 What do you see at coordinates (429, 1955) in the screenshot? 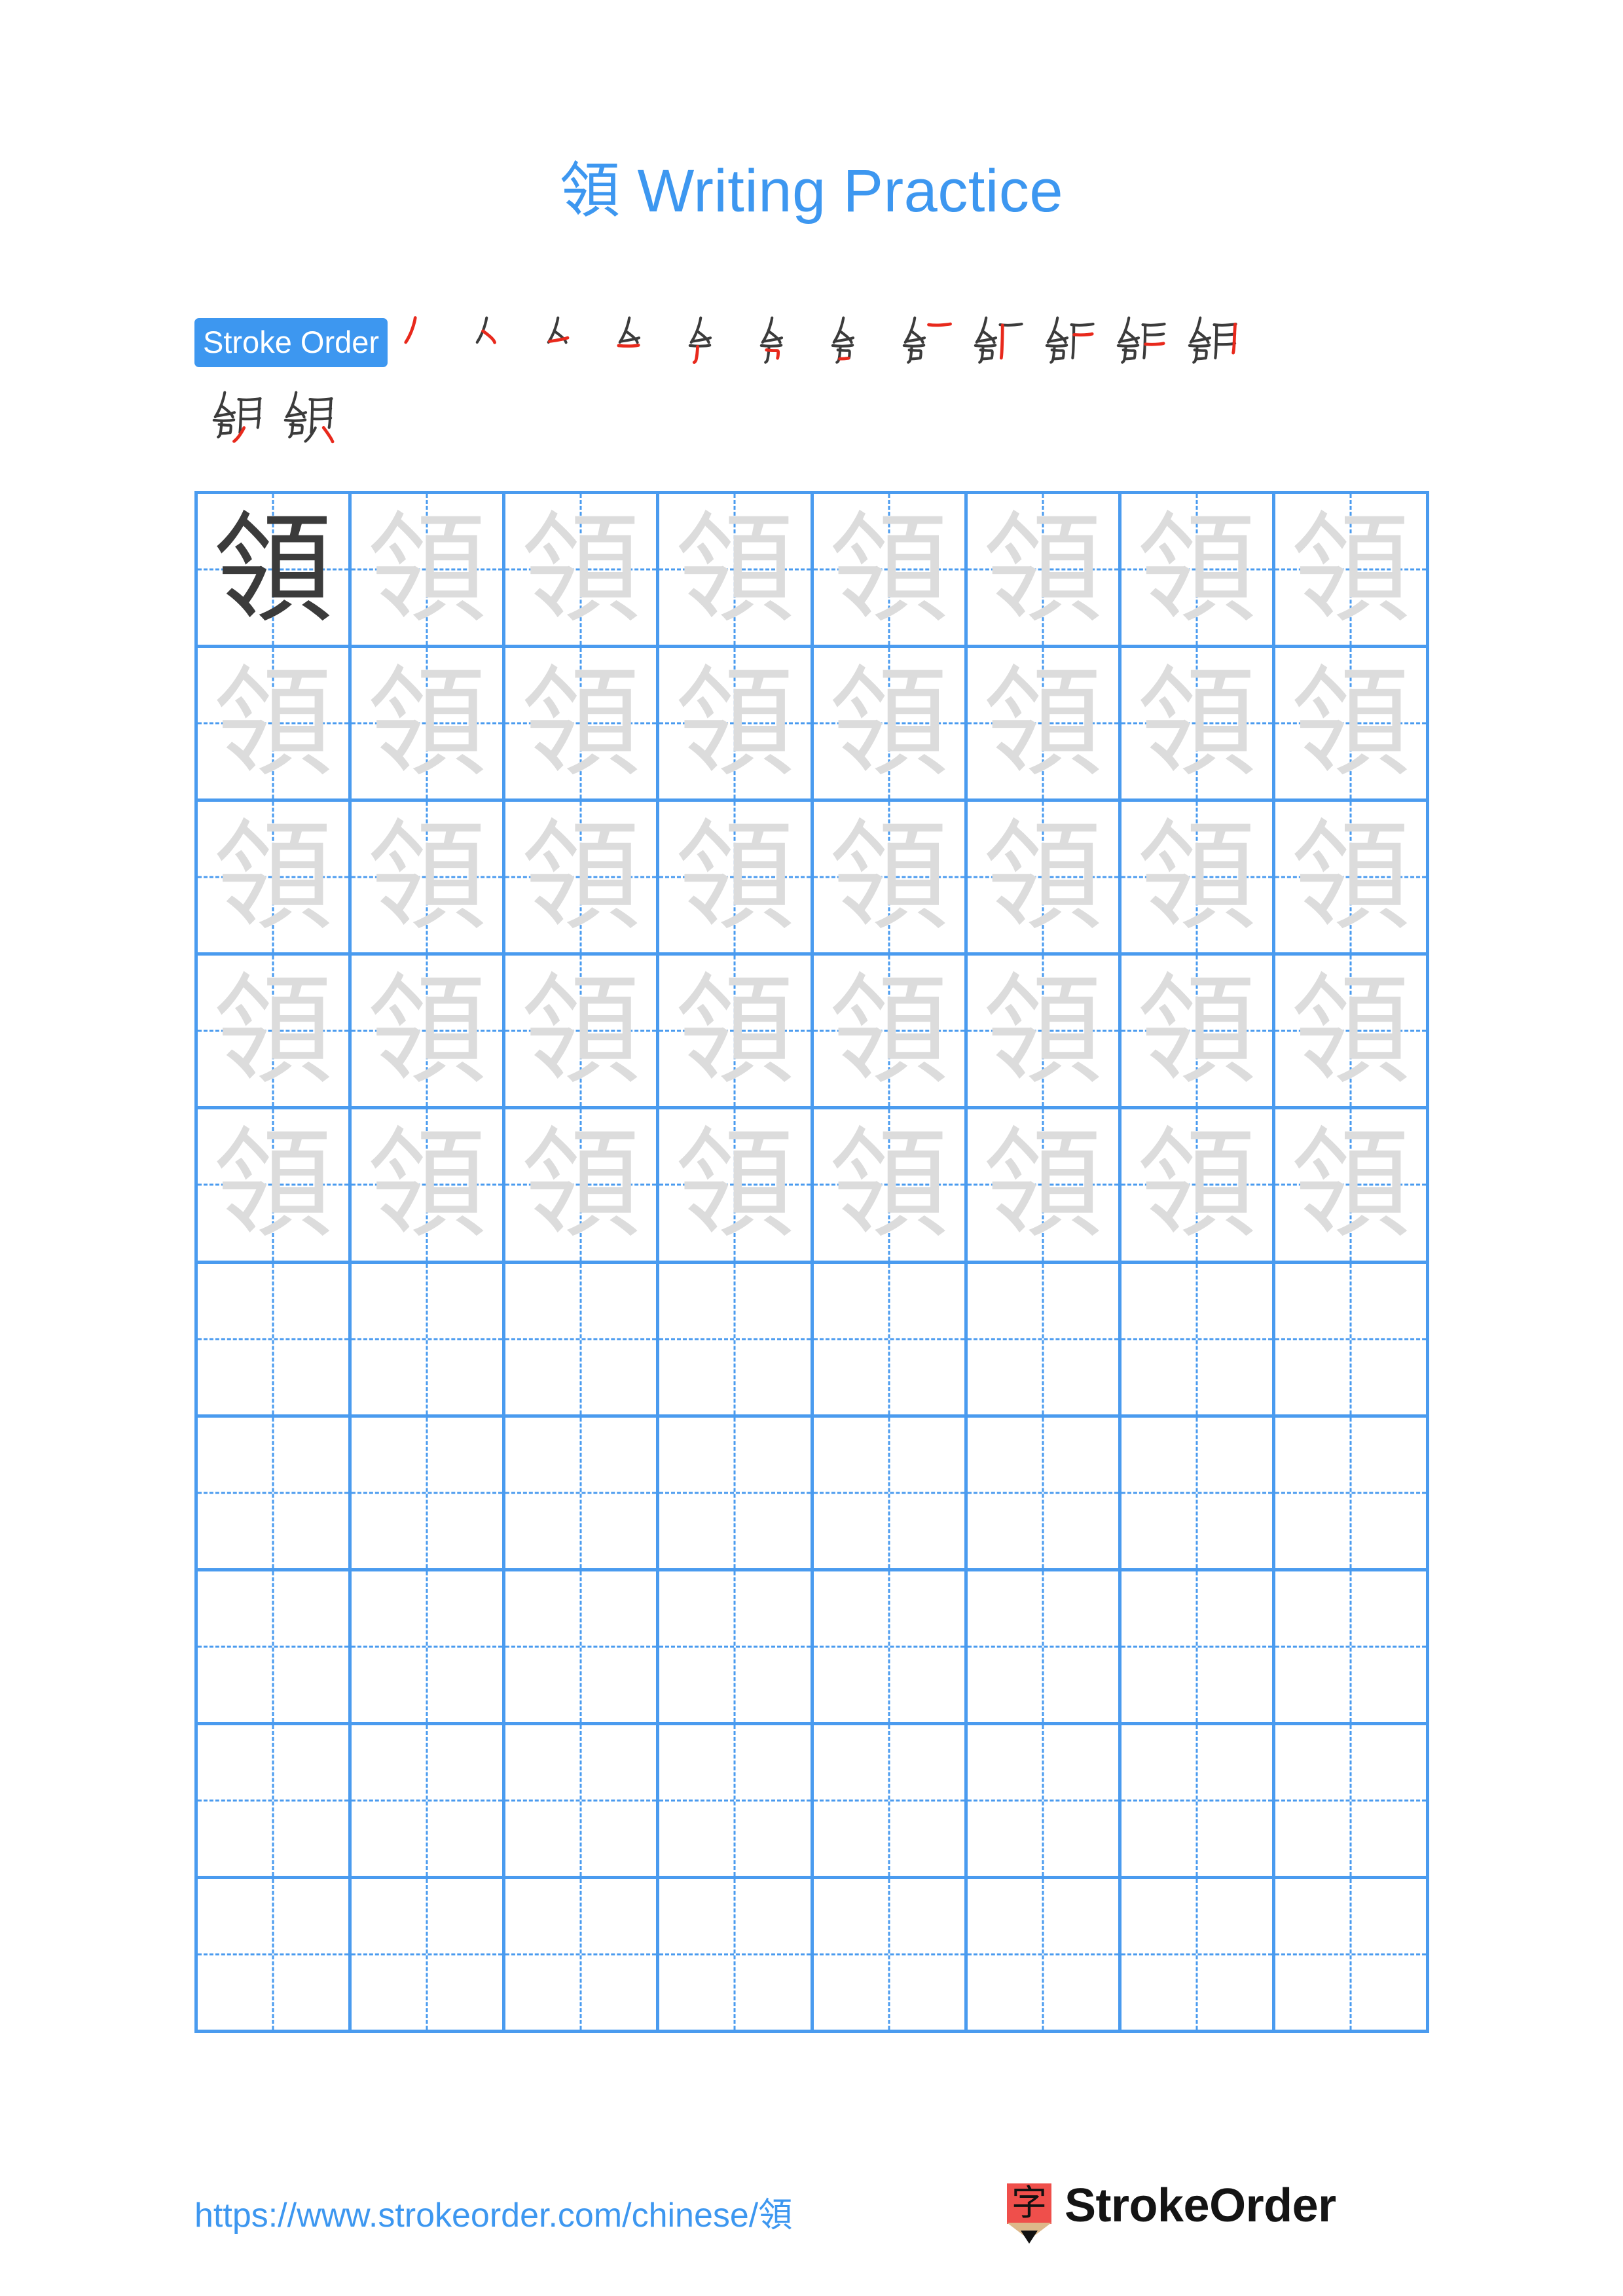
I see `practice-cell-r10-c2` at bounding box center [429, 1955].